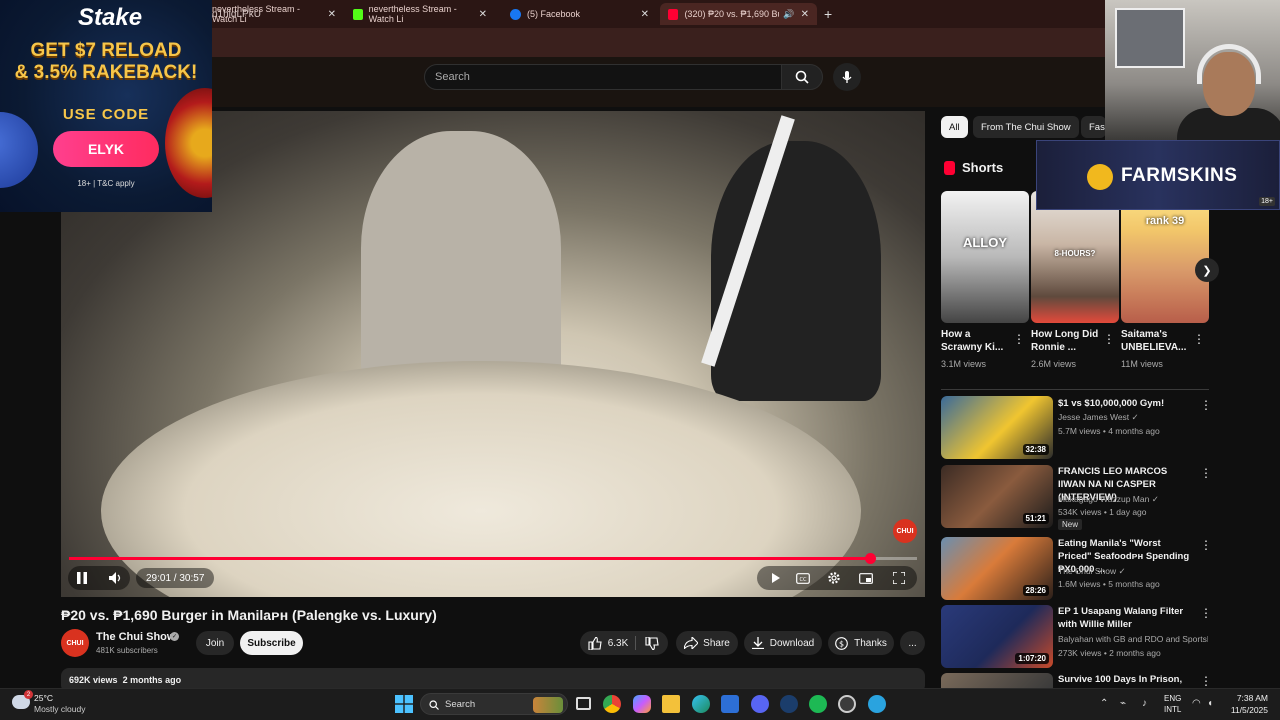  I want to click on windows-logo-icon, so click(404, 704).